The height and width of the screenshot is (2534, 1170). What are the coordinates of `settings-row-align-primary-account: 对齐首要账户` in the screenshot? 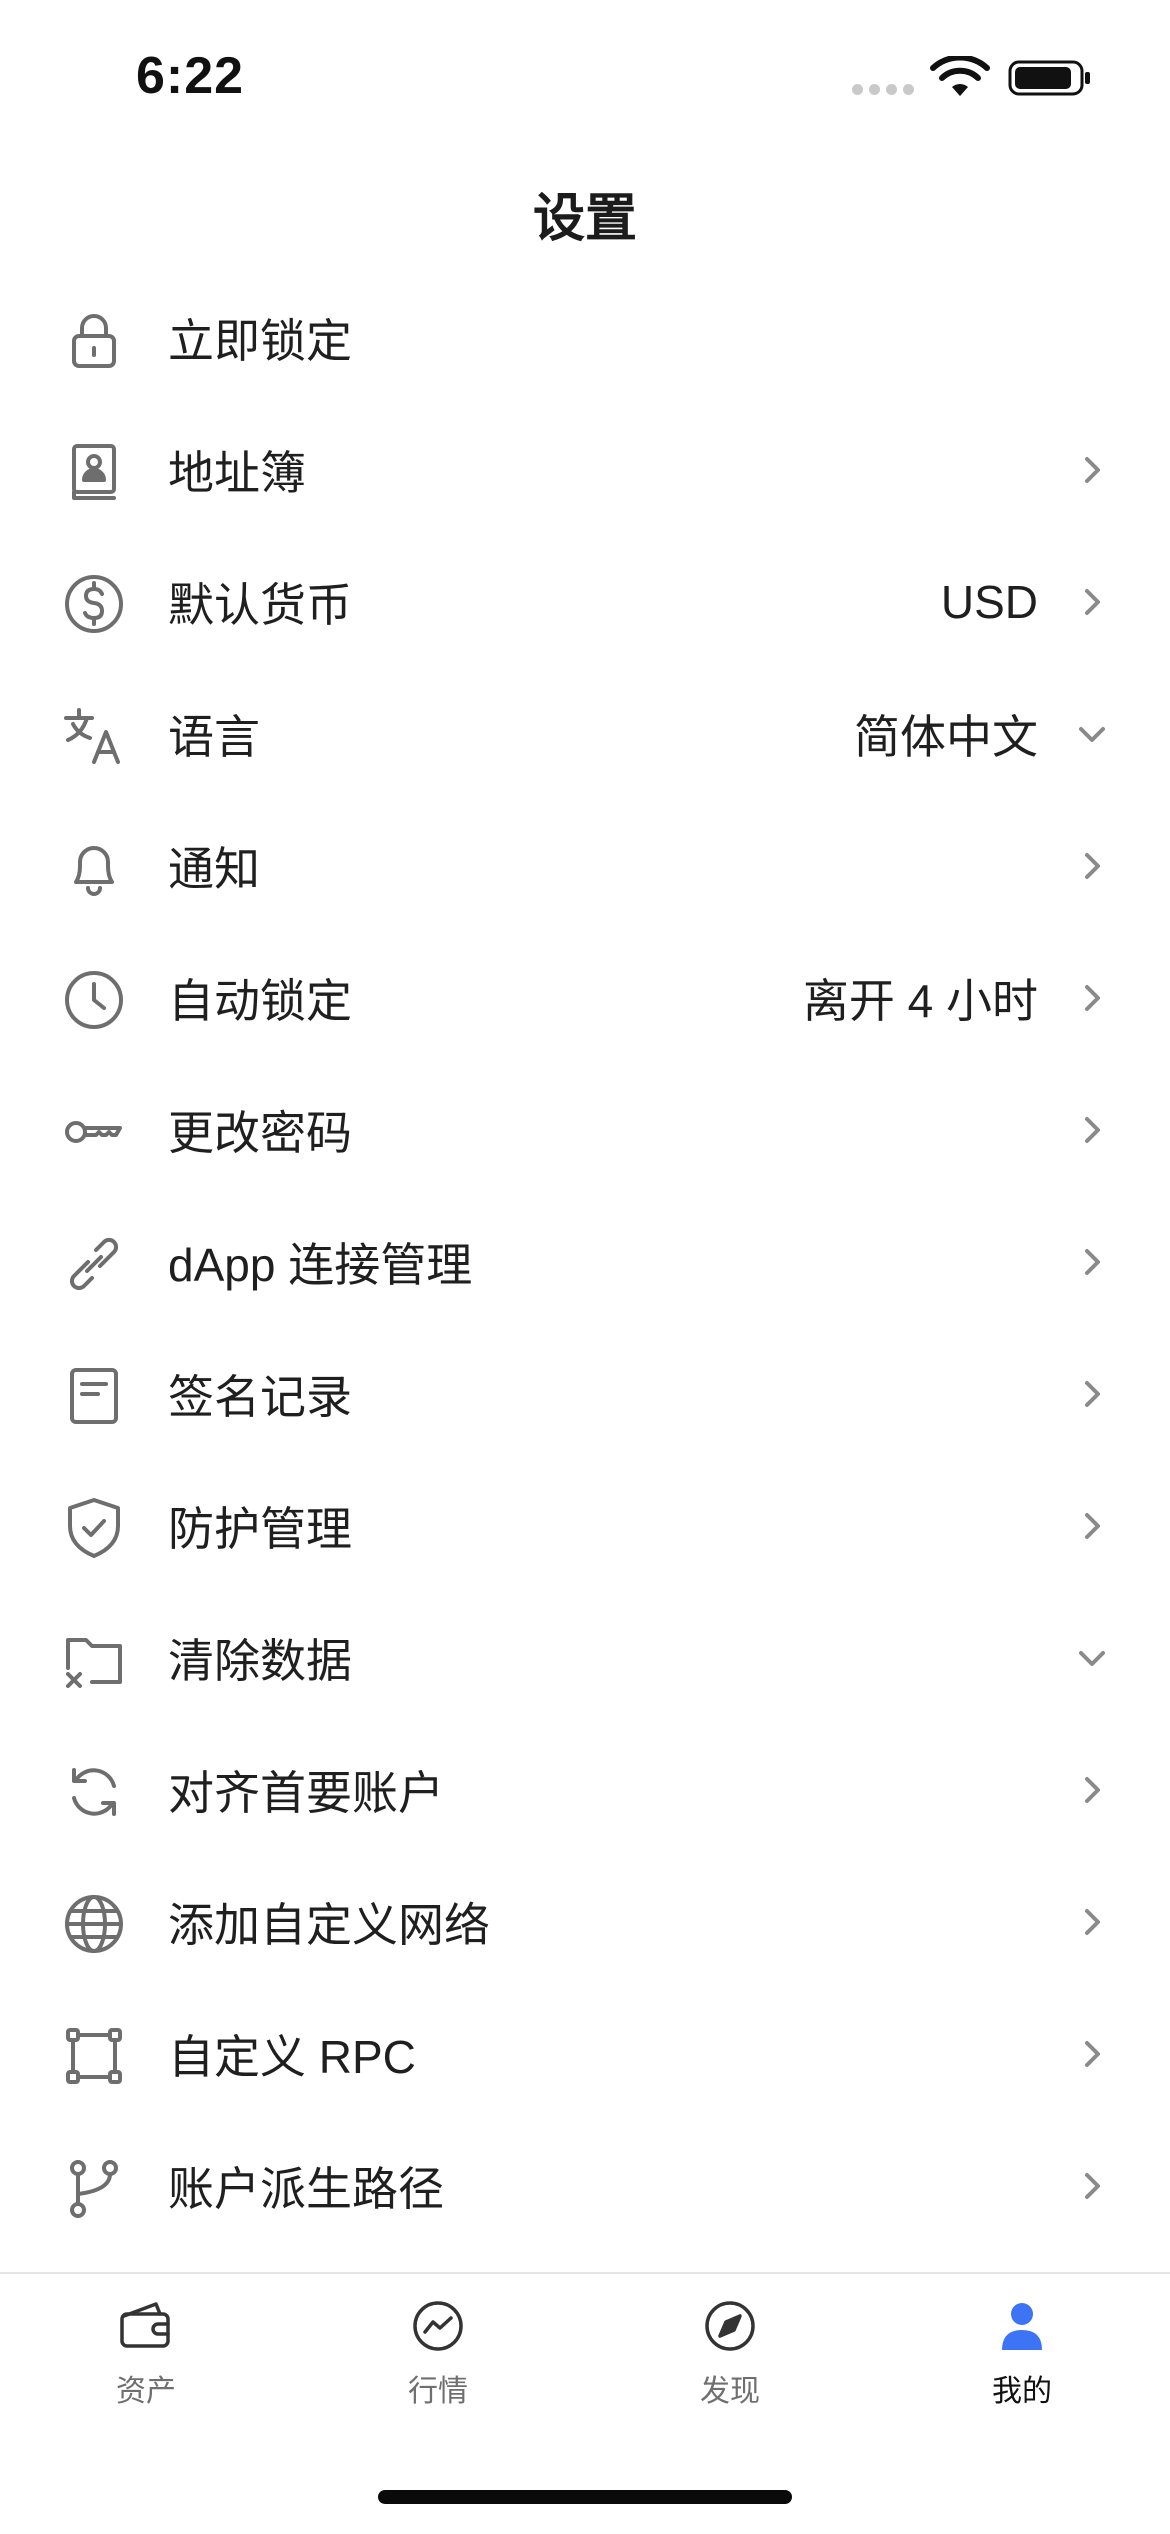 It's located at (585, 1790).